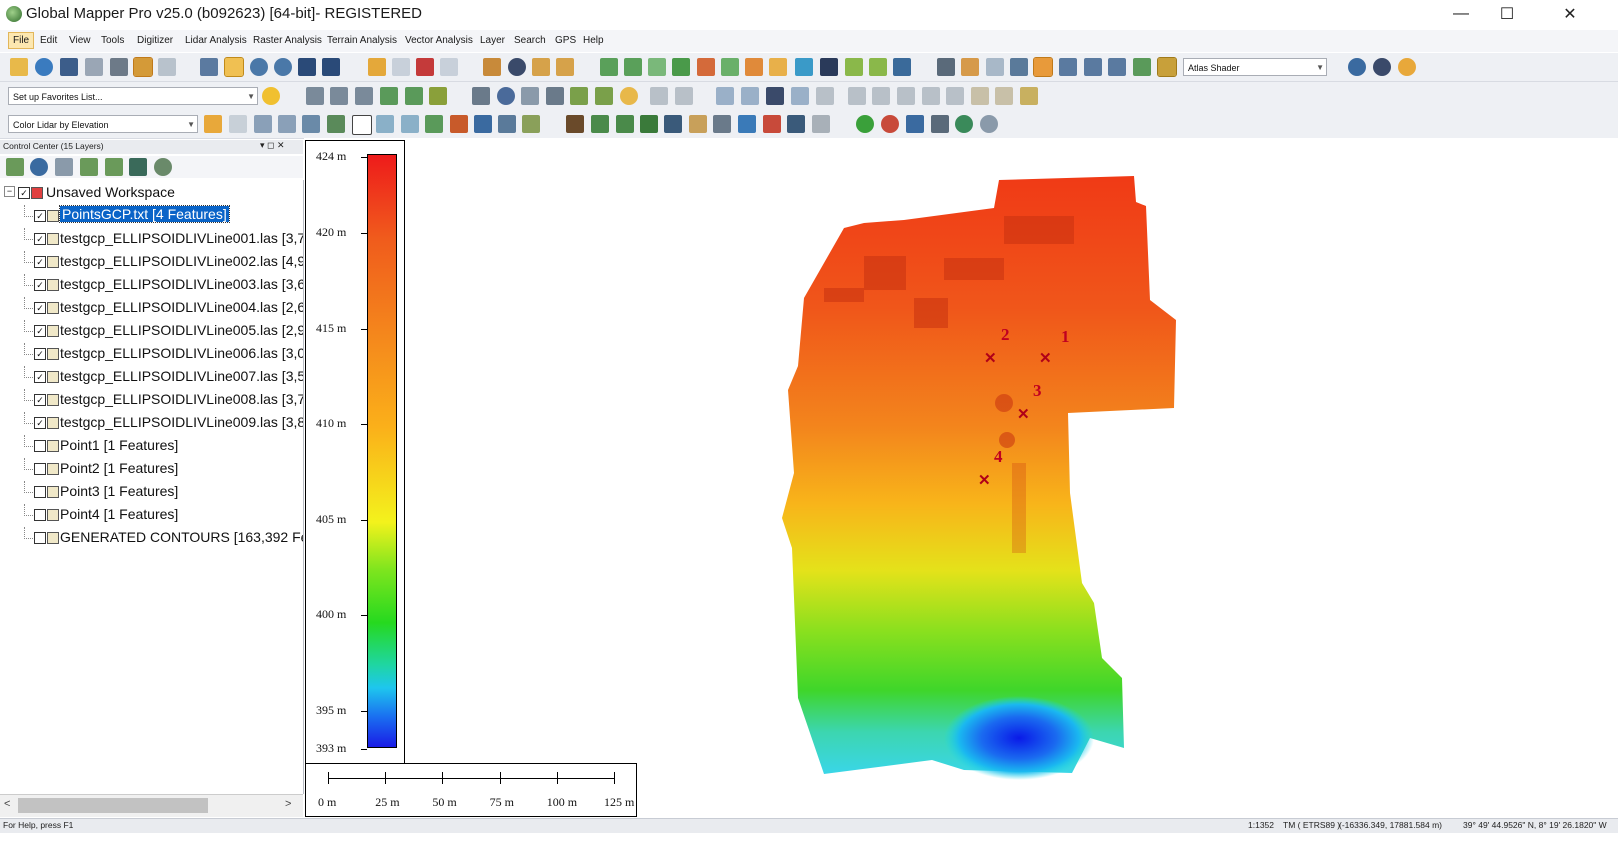 The width and height of the screenshot is (1618, 858). What do you see at coordinates (234, 67) in the screenshot?
I see `pan-hand-icon` at bounding box center [234, 67].